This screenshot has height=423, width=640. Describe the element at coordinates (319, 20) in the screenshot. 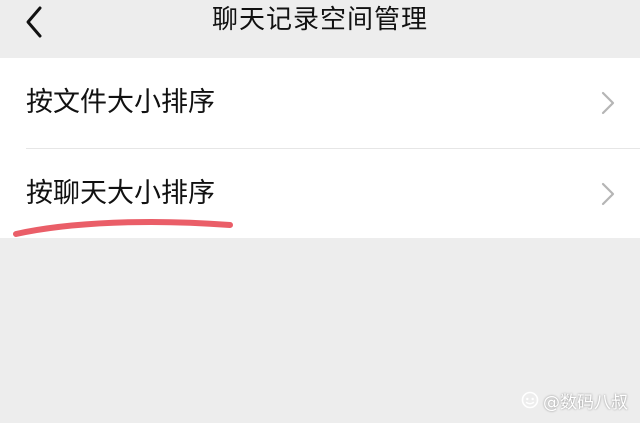

I see `page-title: 聊天记录空间管理` at that location.